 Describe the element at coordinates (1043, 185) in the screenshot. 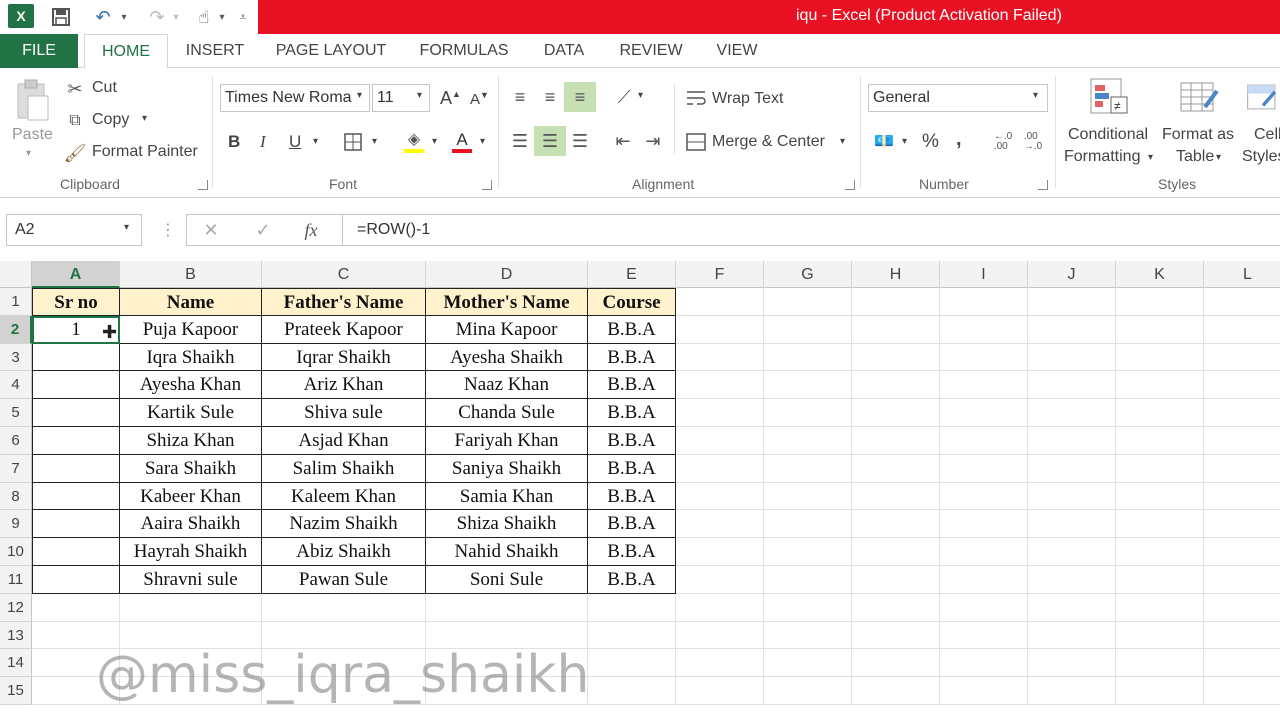

I see `number-launcher-icon` at that location.